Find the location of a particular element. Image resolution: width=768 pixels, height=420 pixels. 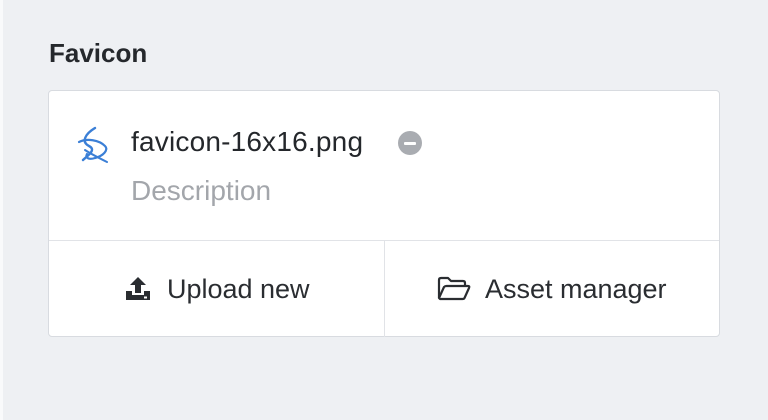

upload-icon is located at coordinates (138, 289).